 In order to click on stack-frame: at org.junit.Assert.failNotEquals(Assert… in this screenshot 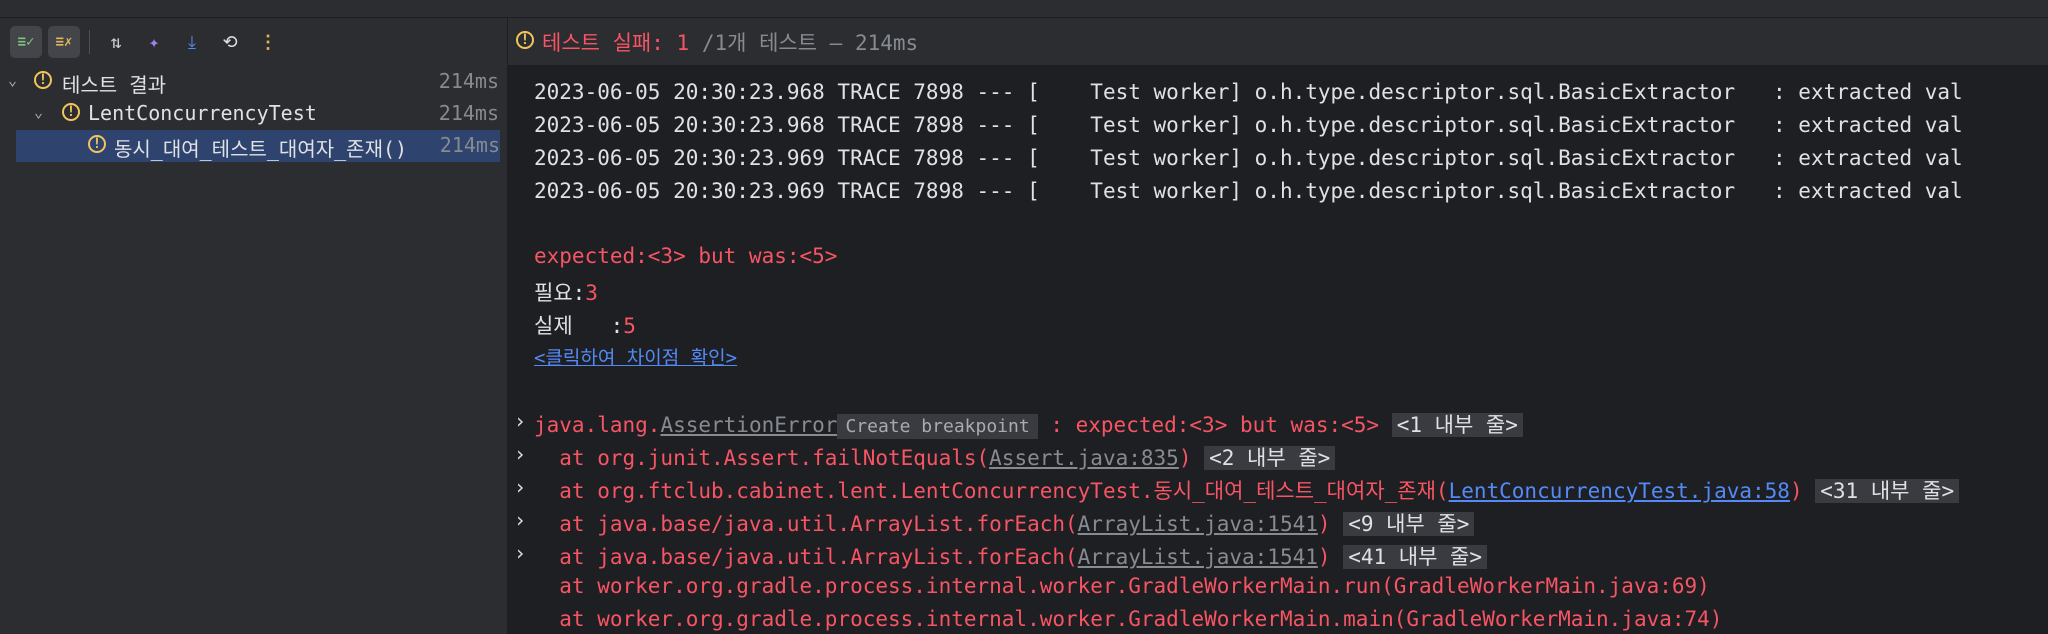, I will do `click(935, 457)`.